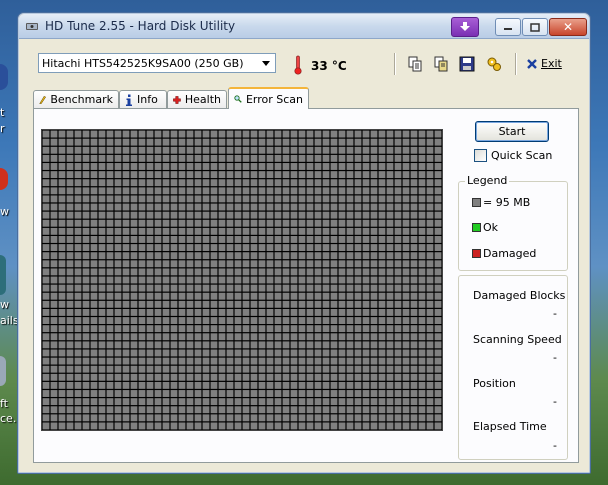 This screenshot has width=608, height=485. Describe the element at coordinates (143, 99) in the screenshot. I see `tab-info: Info` at that location.